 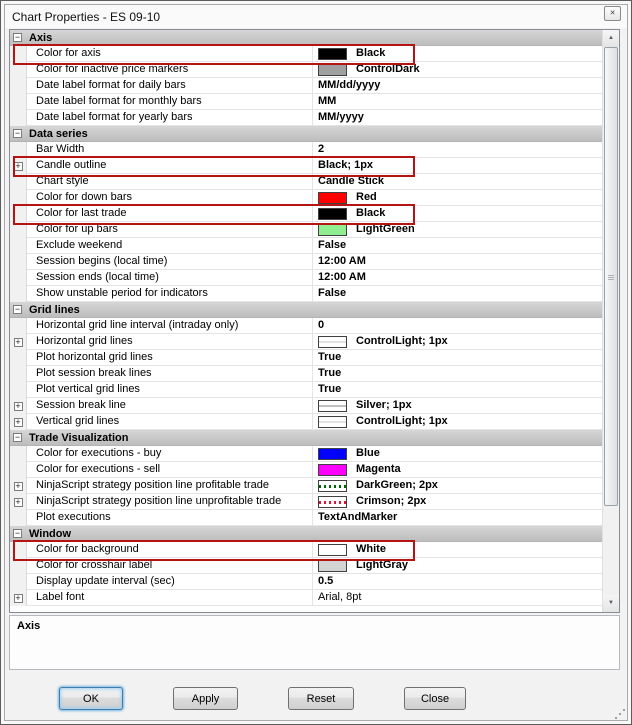 I want to click on ok-button: OK, so click(x=91, y=698).